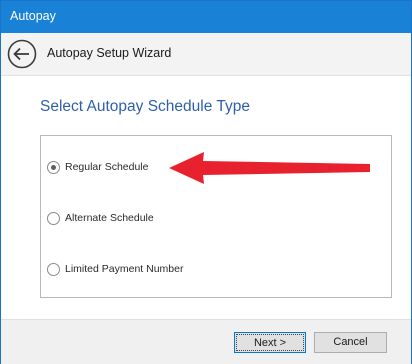 The image size is (412, 364). What do you see at coordinates (206, 17) in the screenshot?
I see `title-bar: Autopay` at bounding box center [206, 17].